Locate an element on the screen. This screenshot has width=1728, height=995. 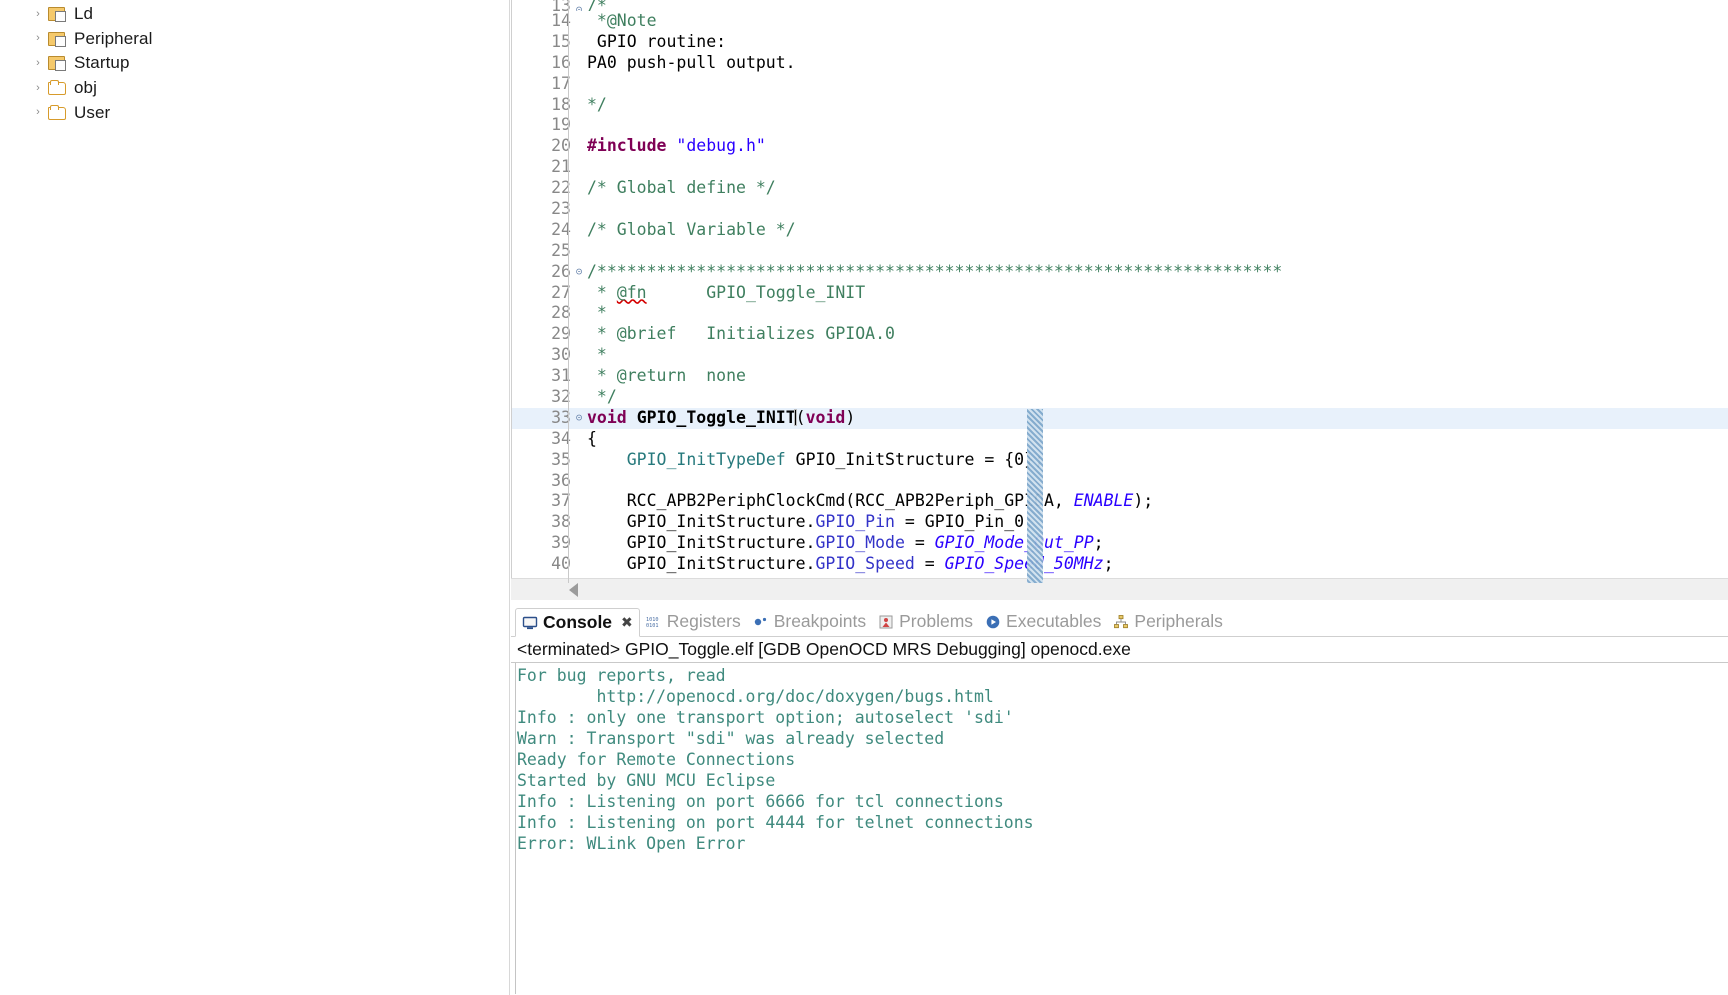
code-line: 27 * @fn GPIO_Toggle_INIT is located at coordinates (1119, 293).